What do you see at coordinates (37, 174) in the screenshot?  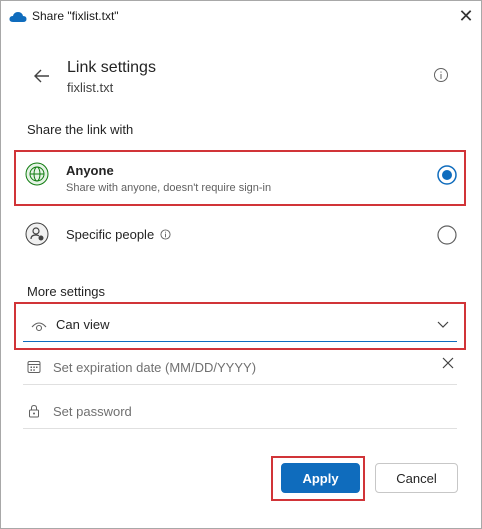 I see `globe-icon` at bounding box center [37, 174].